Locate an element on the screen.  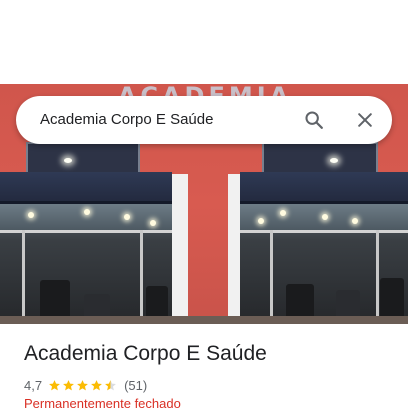
awning-right is located at coordinates (324, 188).